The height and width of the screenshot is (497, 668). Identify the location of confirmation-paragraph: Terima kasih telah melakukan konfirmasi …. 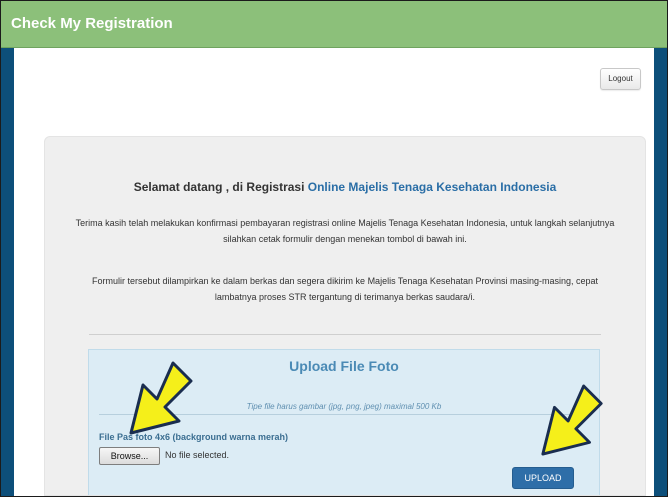
(345, 231).